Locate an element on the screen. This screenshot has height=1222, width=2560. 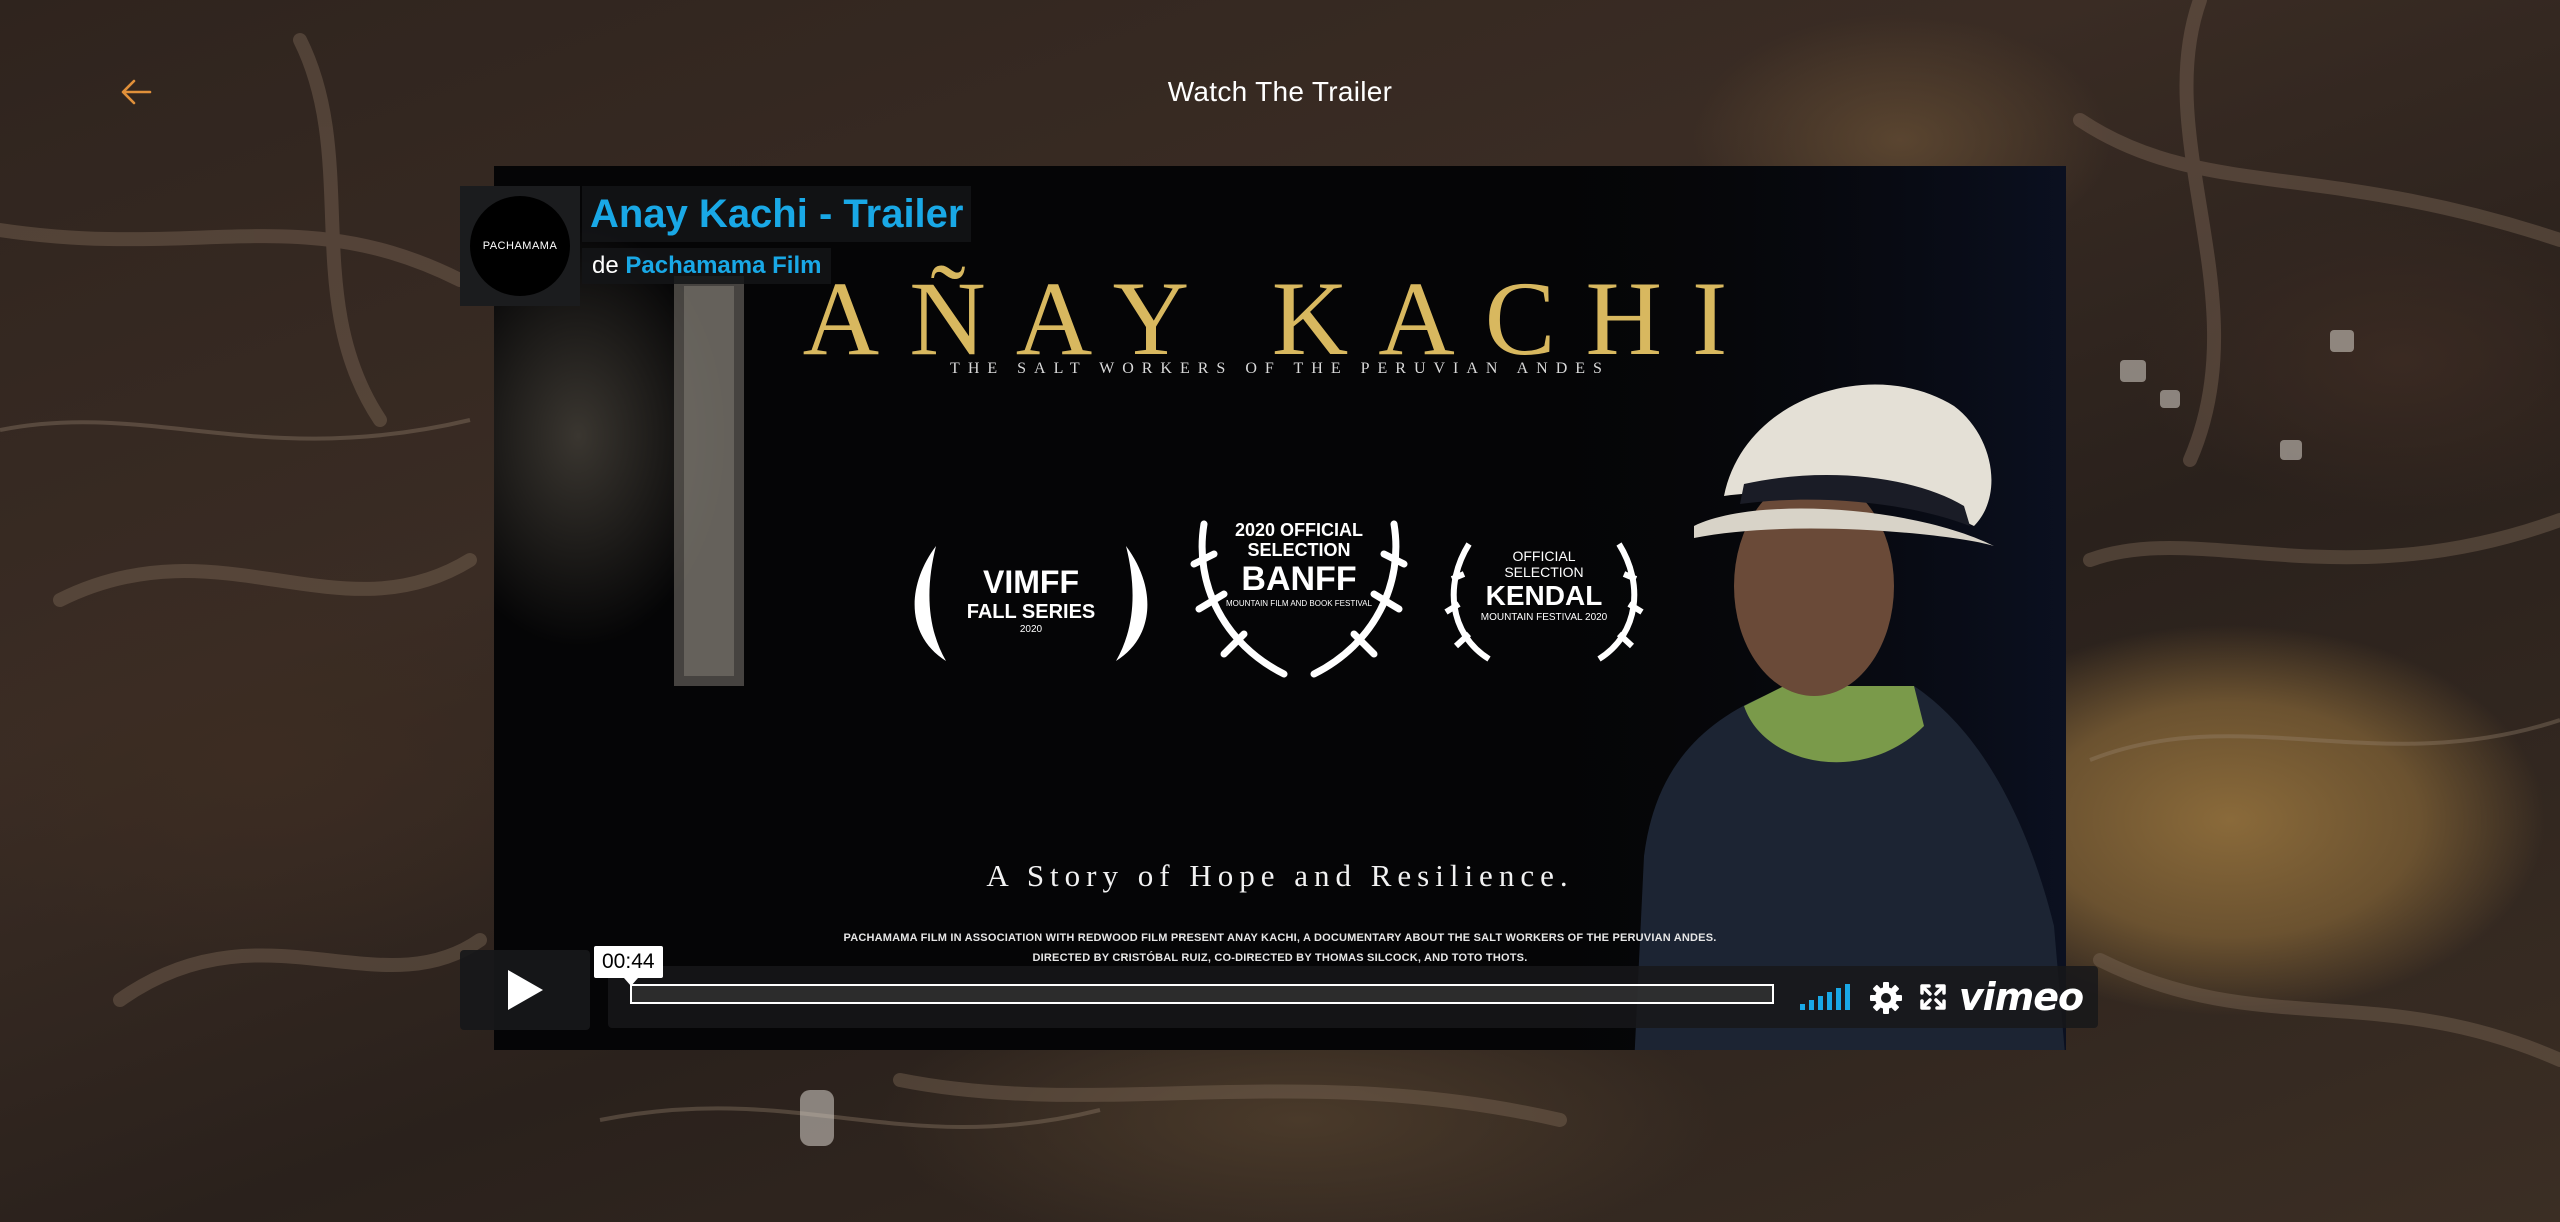
laurel-vimff-series: FALL SERIES is located at coordinates (1031, 612).